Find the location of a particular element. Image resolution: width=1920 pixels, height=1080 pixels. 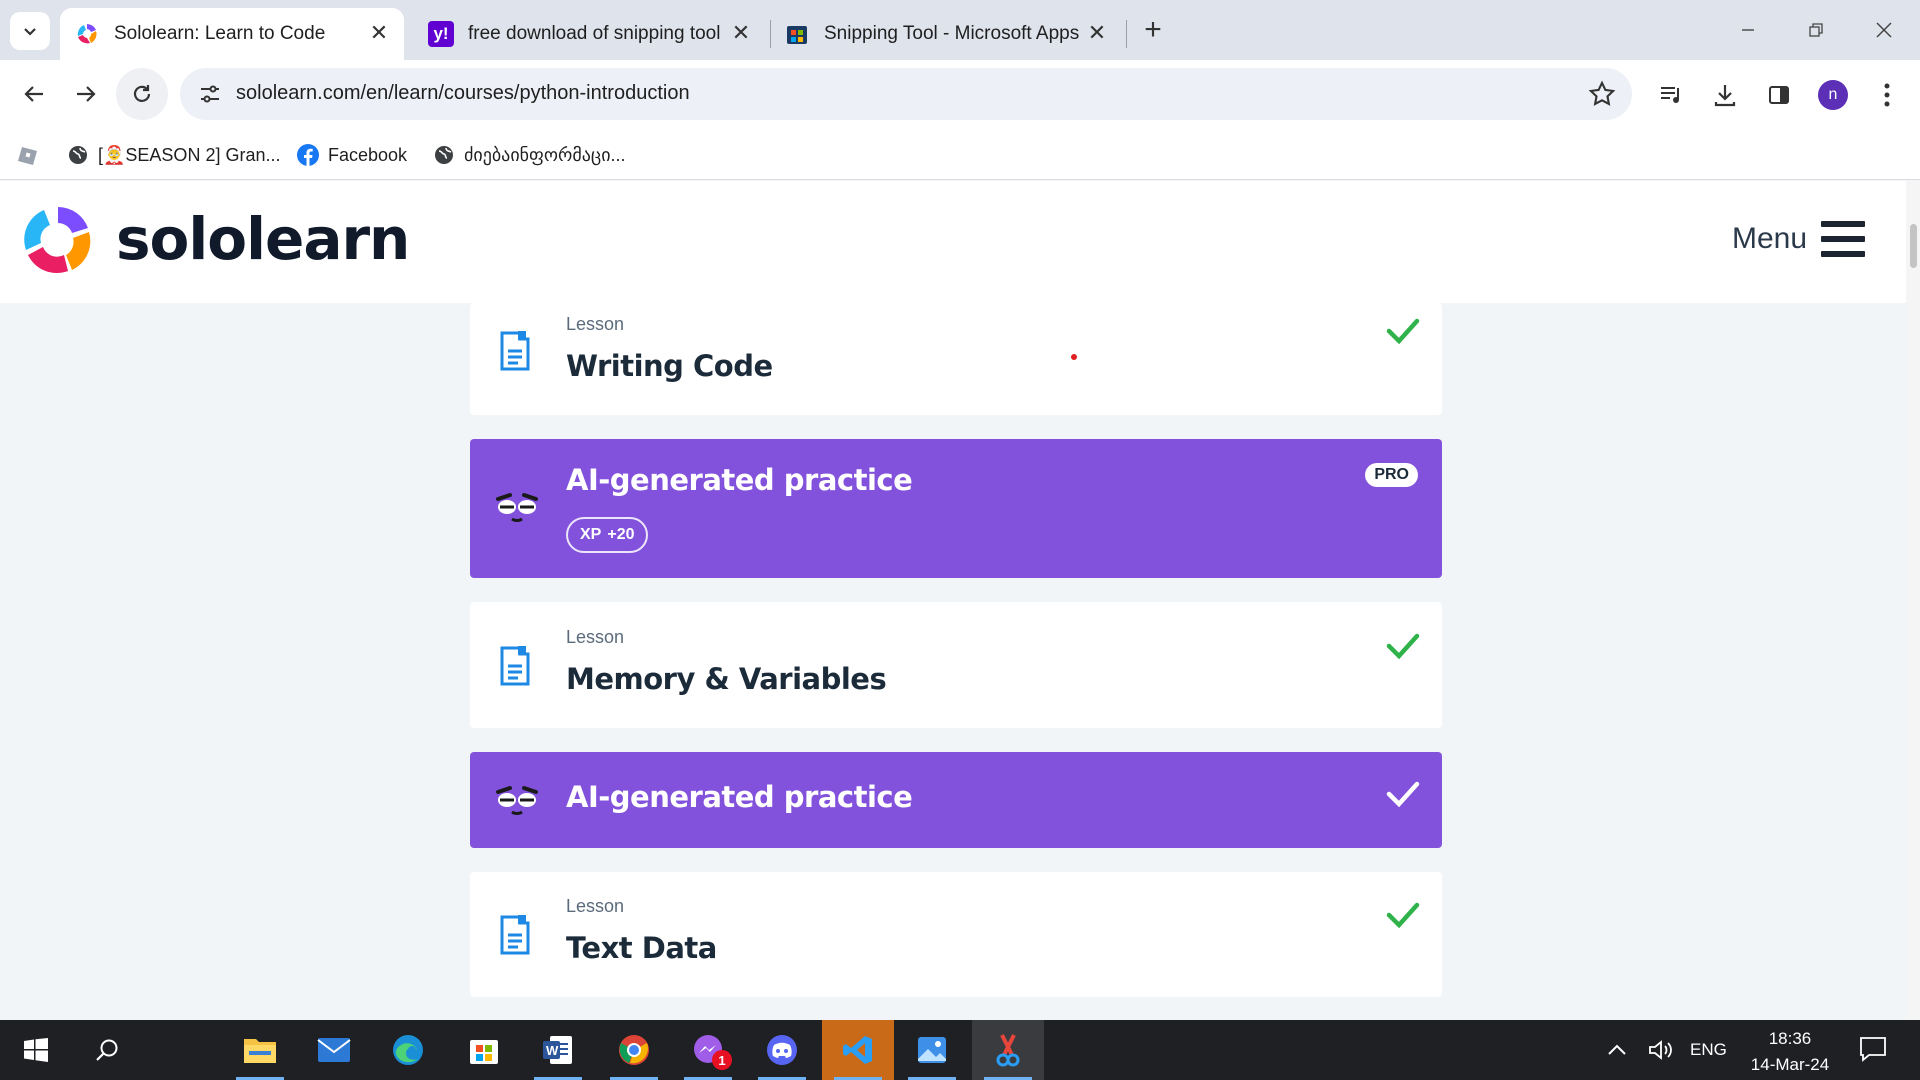

notification-center-icon is located at coordinates (1873, 1049).